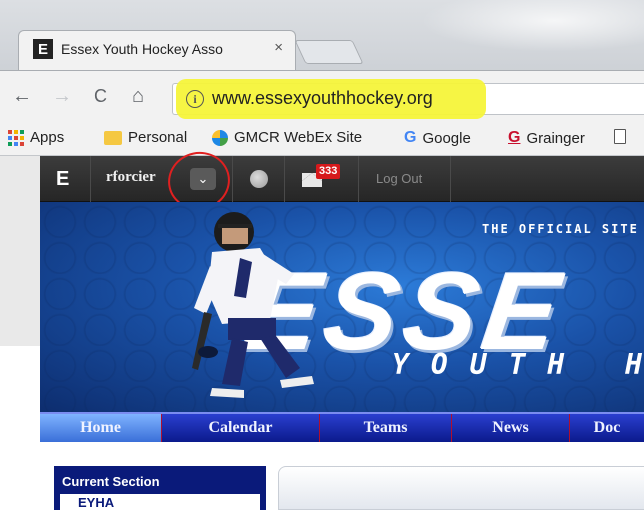  I want to click on section-list: EYHA, so click(160, 502).